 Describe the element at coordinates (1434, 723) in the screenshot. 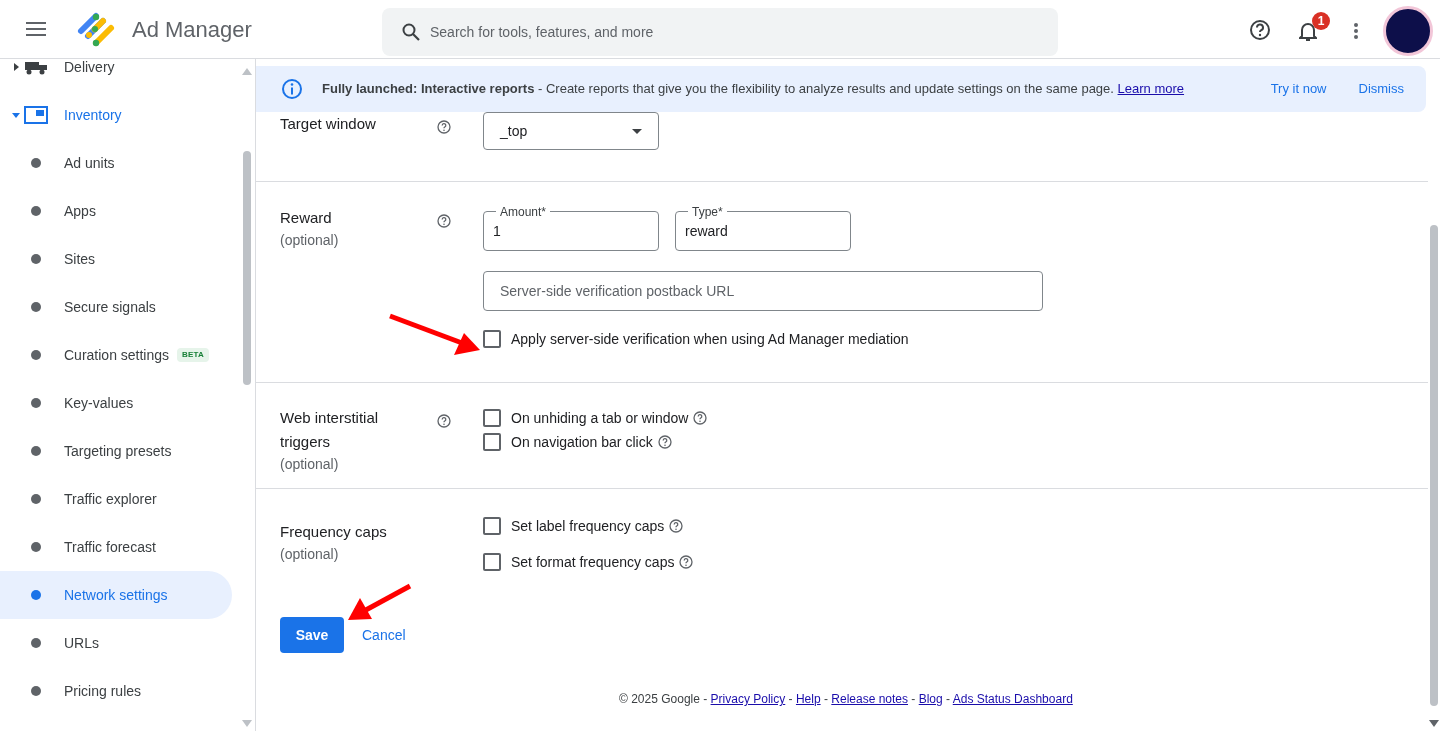

I see `scroll-down-icon` at that location.